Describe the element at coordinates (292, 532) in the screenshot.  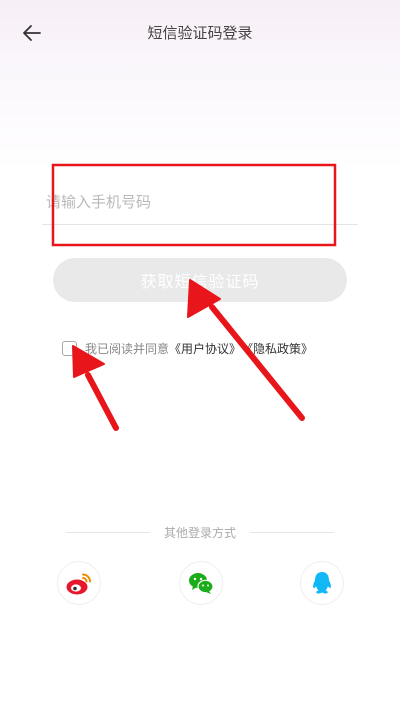
I see `divider-line-right` at that location.